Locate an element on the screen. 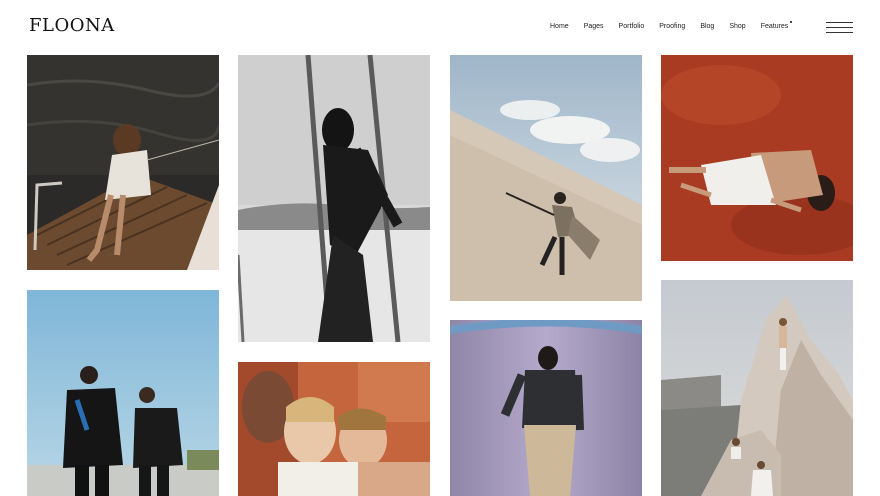 The image size is (880, 496). hamburger-menu-icon is located at coordinates (839, 27).